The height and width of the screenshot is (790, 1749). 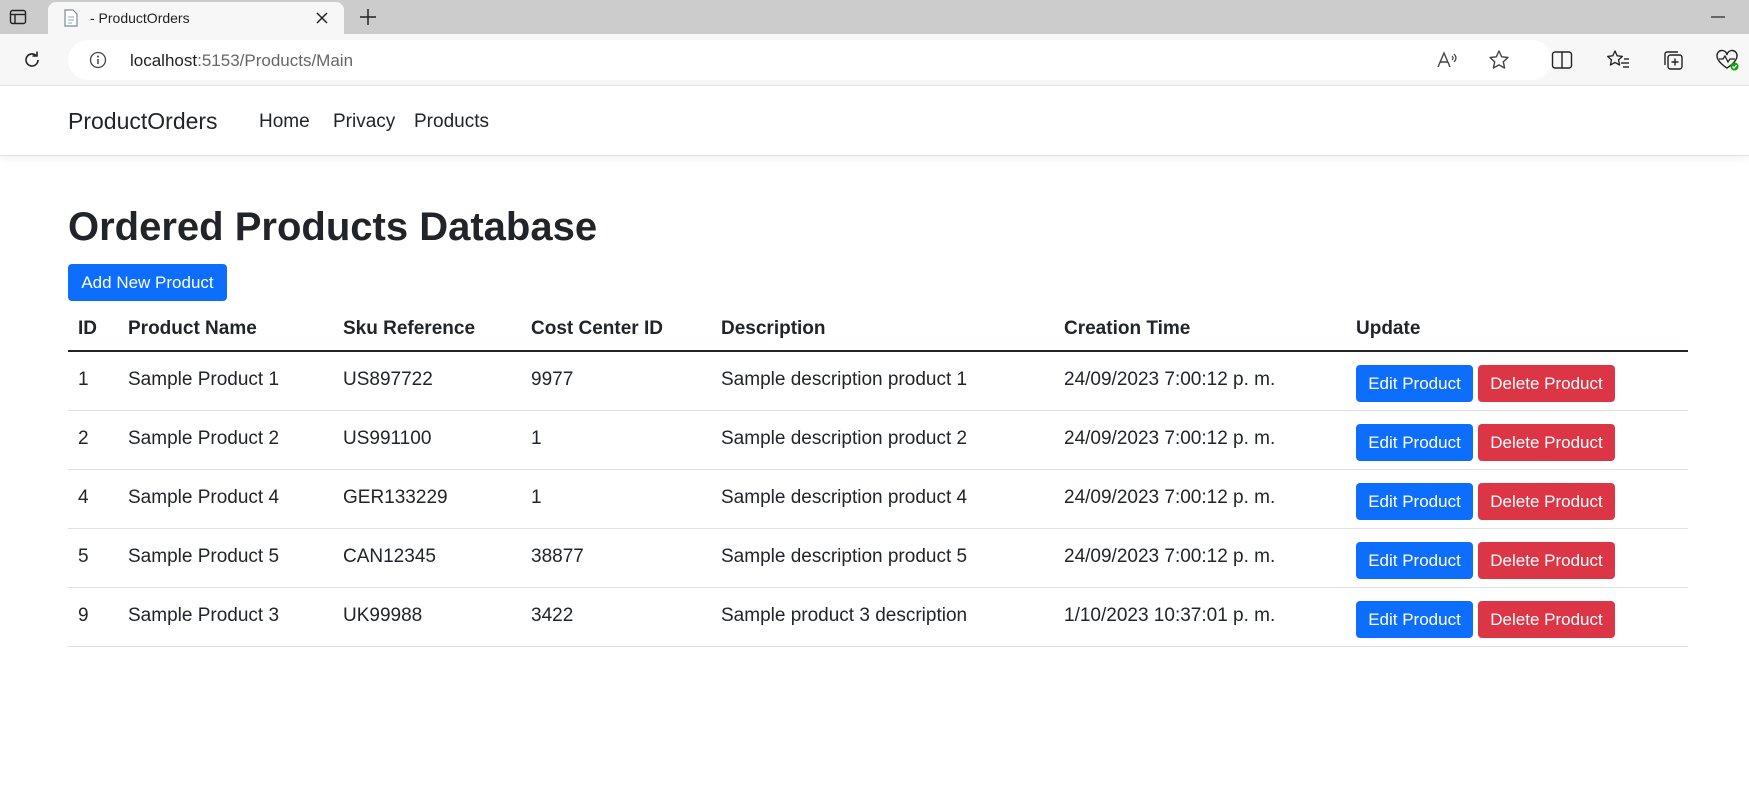 What do you see at coordinates (32, 60) in the screenshot?
I see `reload-icon` at bounding box center [32, 60].